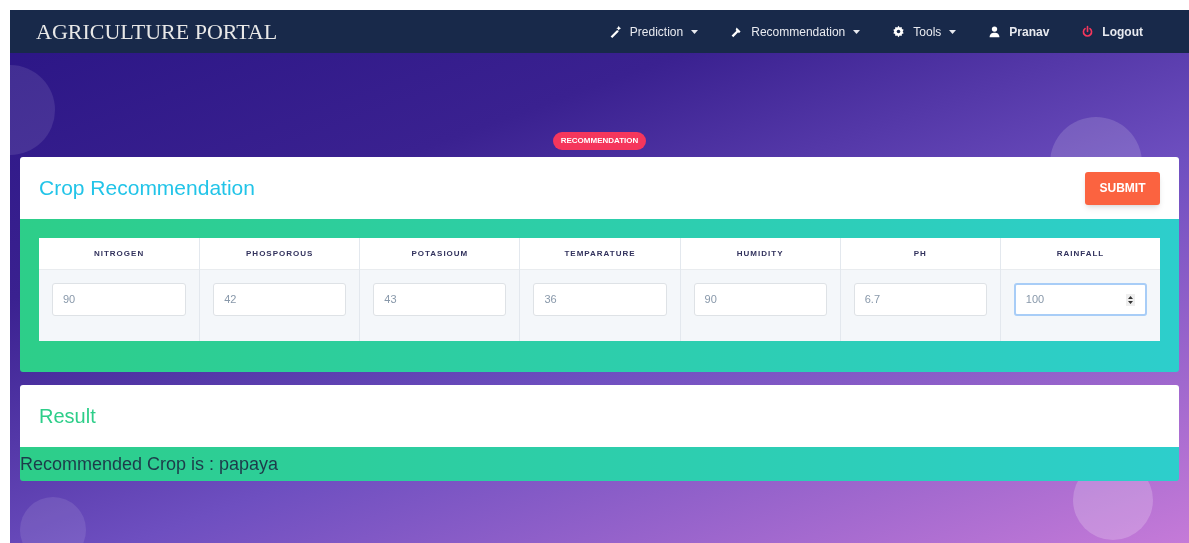 This screenshot has width=1189, height=543. What do you see at coordinates (920, 299) in the screenshot?
I see `number-field: 6.7` at bounding box center [920, 299].